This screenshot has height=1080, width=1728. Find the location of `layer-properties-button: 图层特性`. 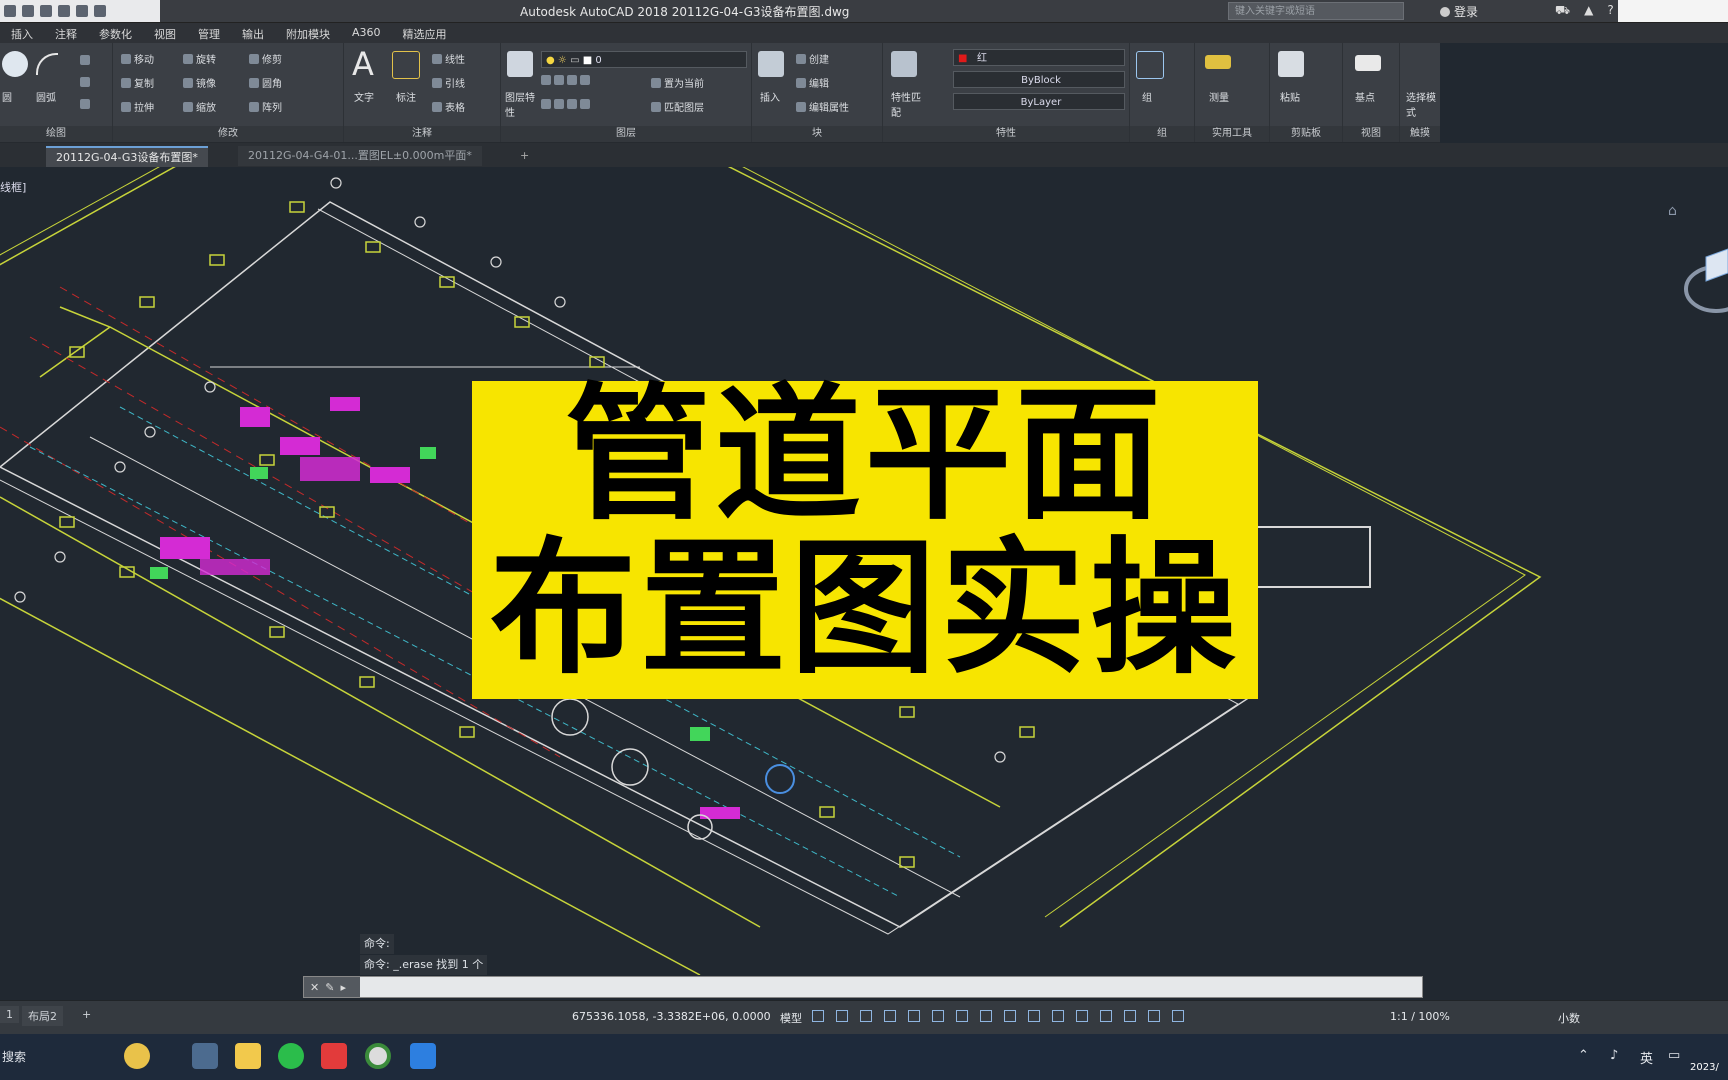

layer-properties-button: 图层特性 is located at coordinates (520, 104).